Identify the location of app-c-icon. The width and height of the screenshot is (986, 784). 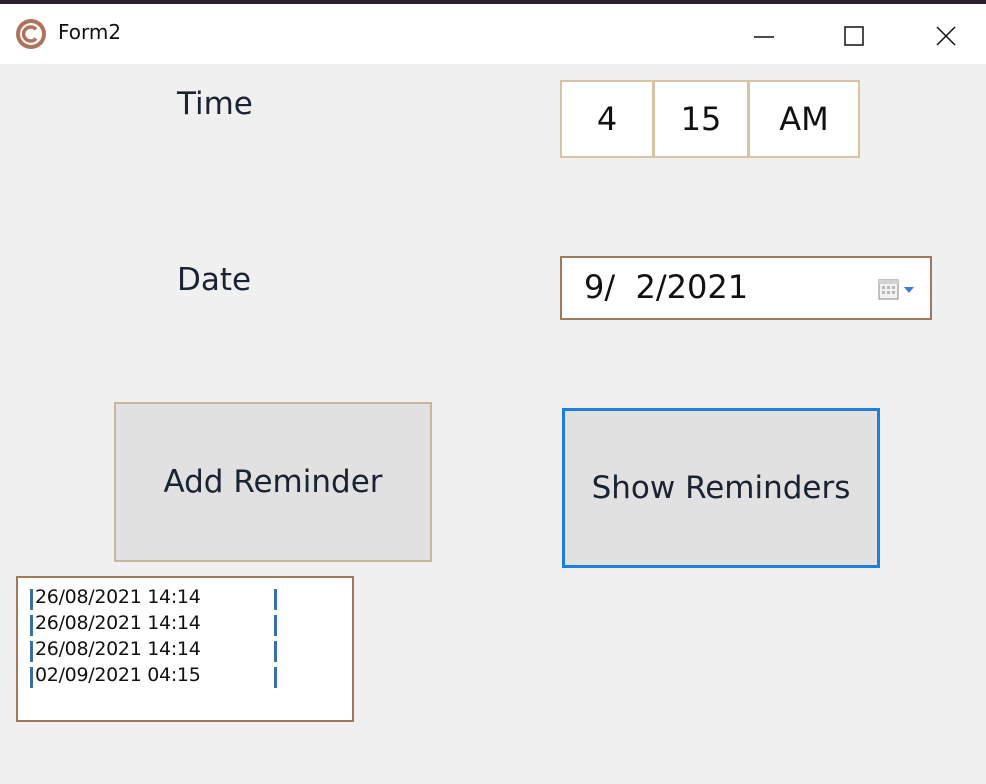
(31, 34).